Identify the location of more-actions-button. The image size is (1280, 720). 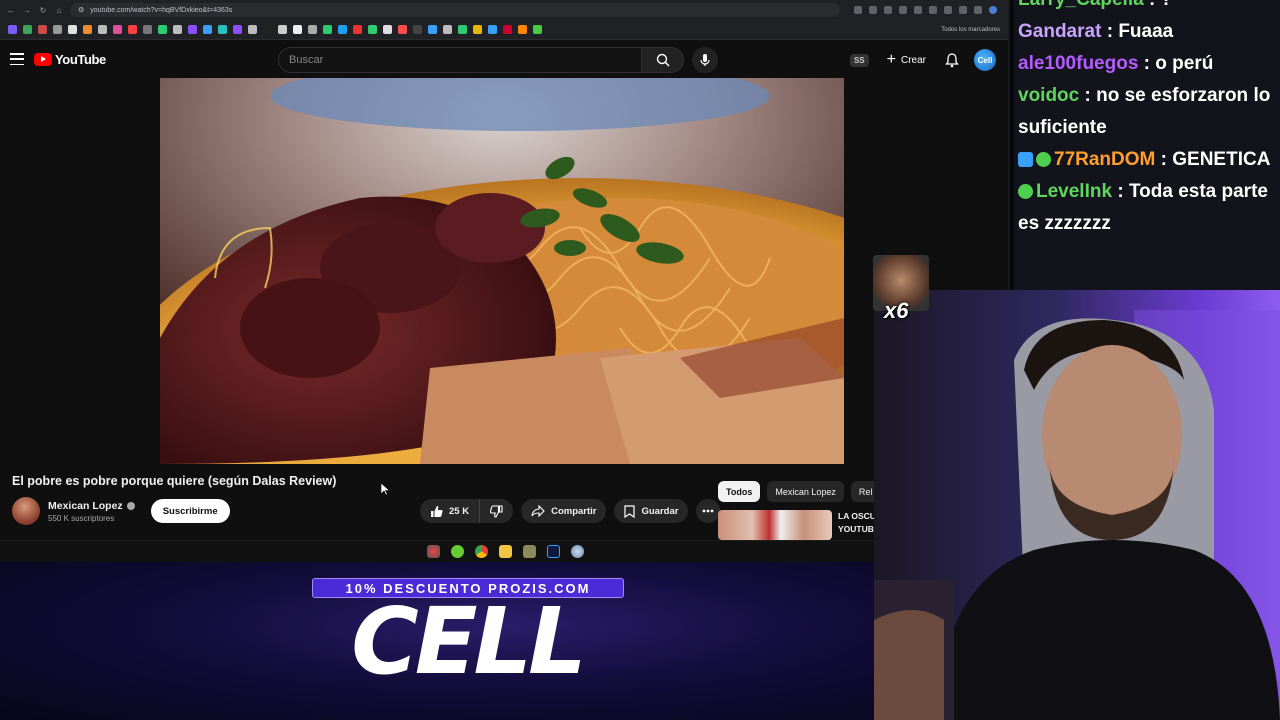
(708, 511).